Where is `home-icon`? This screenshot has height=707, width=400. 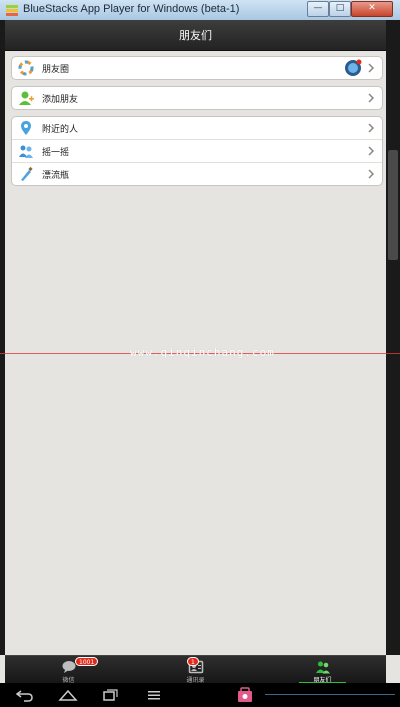 home-icon is located at coordinates (68, 695).